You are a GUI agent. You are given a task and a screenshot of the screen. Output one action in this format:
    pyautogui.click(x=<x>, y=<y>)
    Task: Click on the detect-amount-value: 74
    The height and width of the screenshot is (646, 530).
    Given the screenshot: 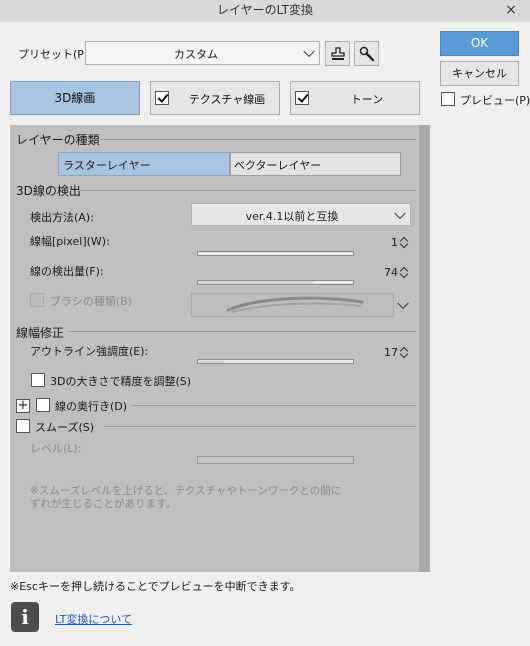 What is the action you would take?
    pyautogui.click(x=384, y=272)
    